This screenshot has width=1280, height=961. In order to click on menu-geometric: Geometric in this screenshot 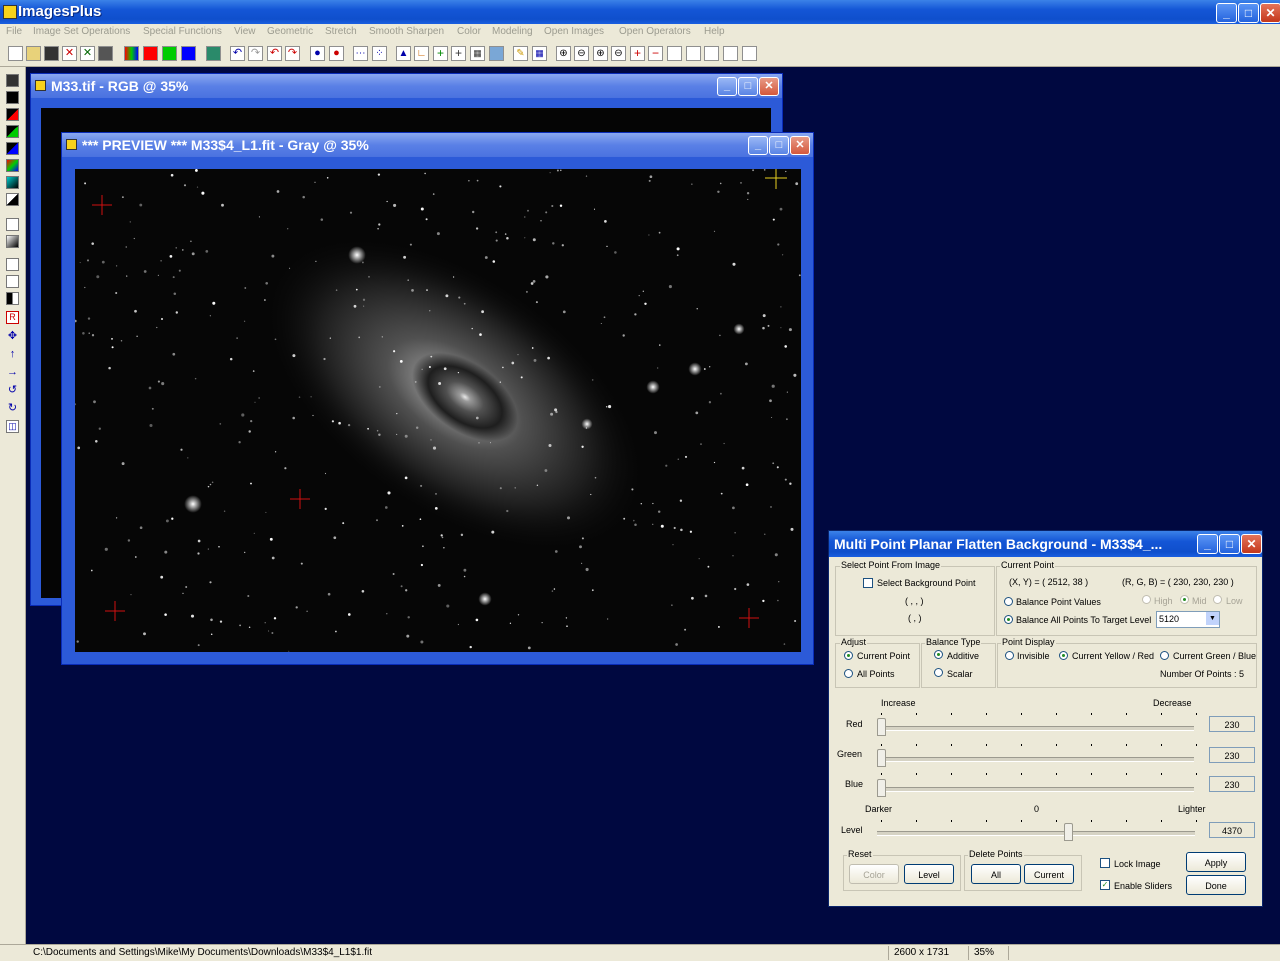, I will do `click(290, 31)`.